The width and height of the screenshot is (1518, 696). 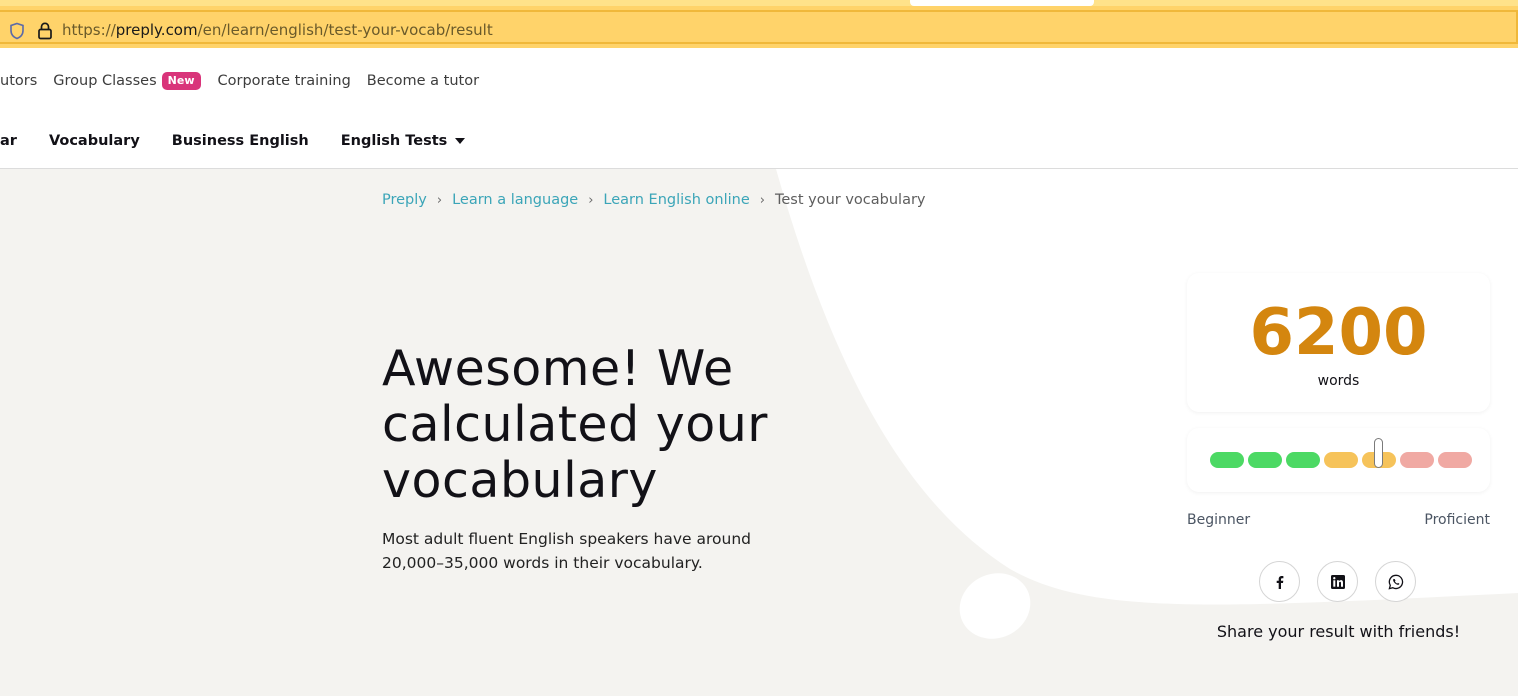 What do you see at coordinates (1338, 631) in the screenshot?
I see `share-prompt: Share your result with friends!` at bounding box center [1338, 631].